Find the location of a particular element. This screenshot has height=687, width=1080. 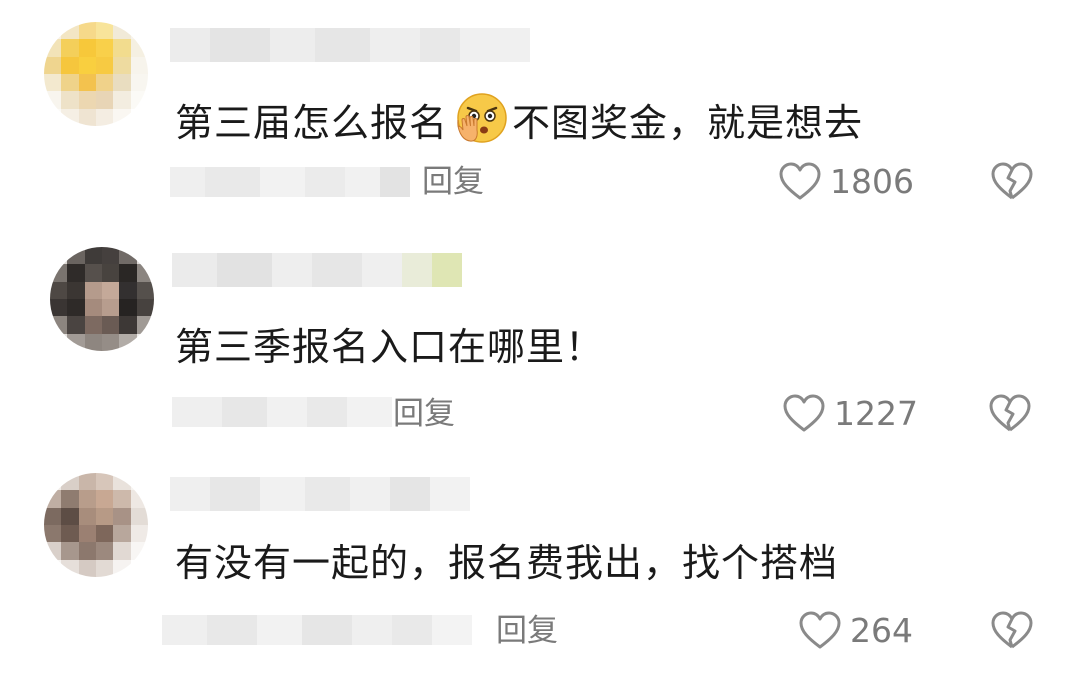

like-button: 1227 is located at coordinates (850, 414).